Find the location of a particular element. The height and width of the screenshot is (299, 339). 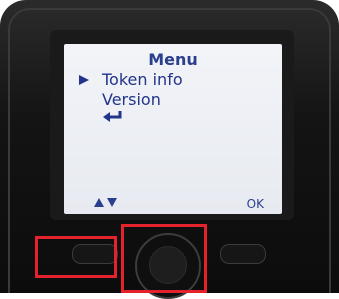

menu-item-token-info: Token info is located at coordinates (175, 80).